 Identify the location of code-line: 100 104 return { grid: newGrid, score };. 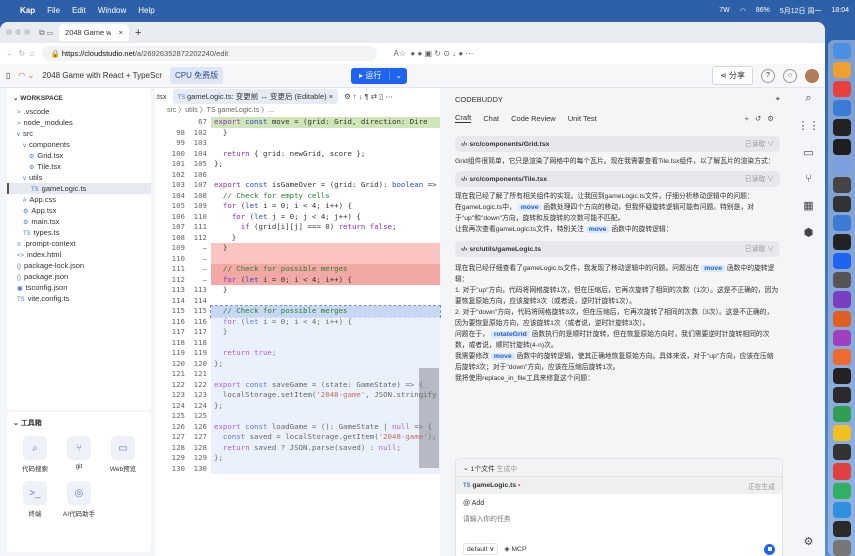
(297, 154).